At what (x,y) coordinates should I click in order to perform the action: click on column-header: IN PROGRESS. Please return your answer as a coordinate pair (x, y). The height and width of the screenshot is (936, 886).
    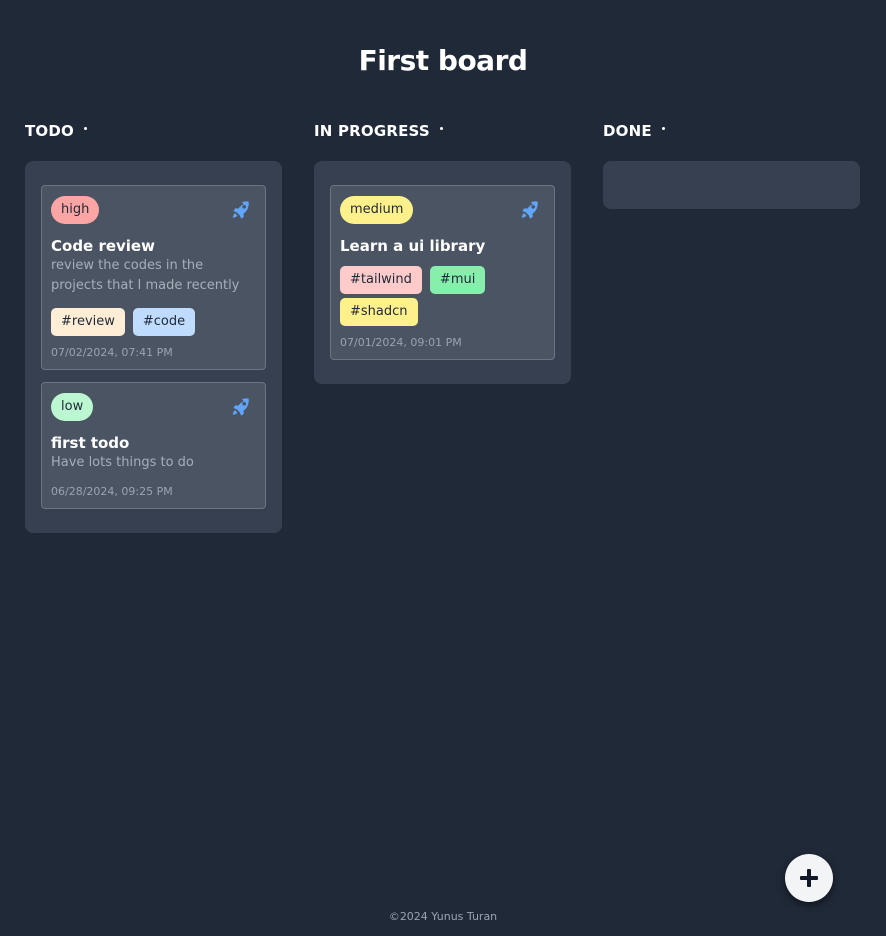
    Looking at the image, I should click on (442, 134).